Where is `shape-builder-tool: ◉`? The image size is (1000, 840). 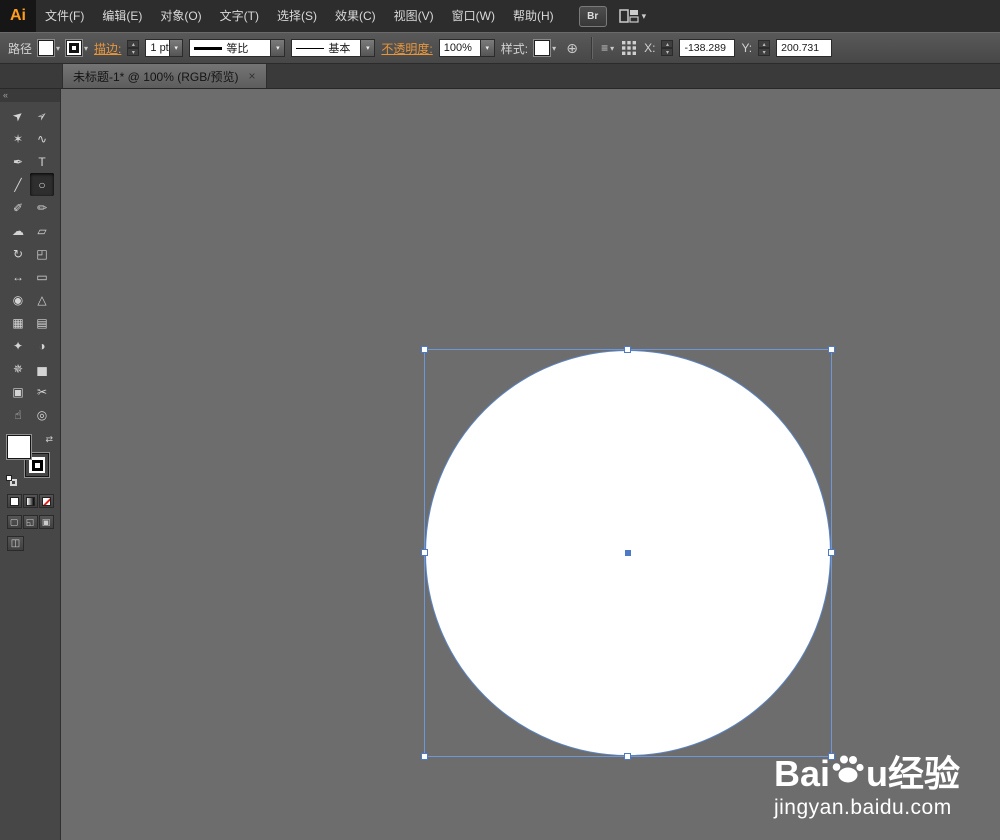 shape-builder-tool: ◉ is located at coordinates (18, 299).